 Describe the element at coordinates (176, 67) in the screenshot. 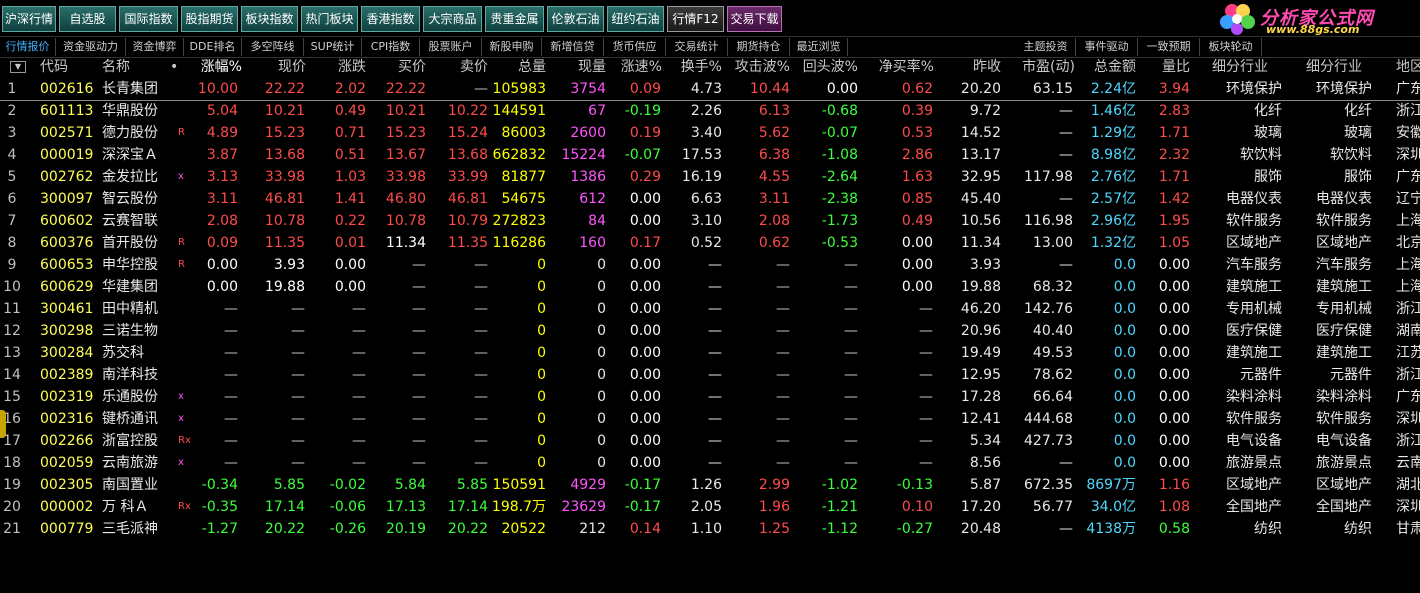

I see `column-header-2: •` at that location.